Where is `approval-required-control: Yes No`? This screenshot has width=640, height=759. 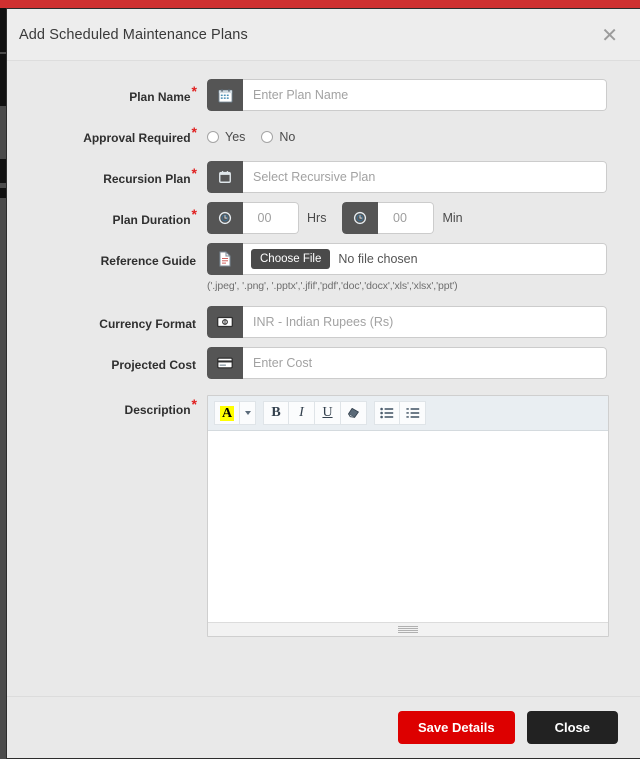 approval-required-control: Yes No is located at coordinates (412, 136).